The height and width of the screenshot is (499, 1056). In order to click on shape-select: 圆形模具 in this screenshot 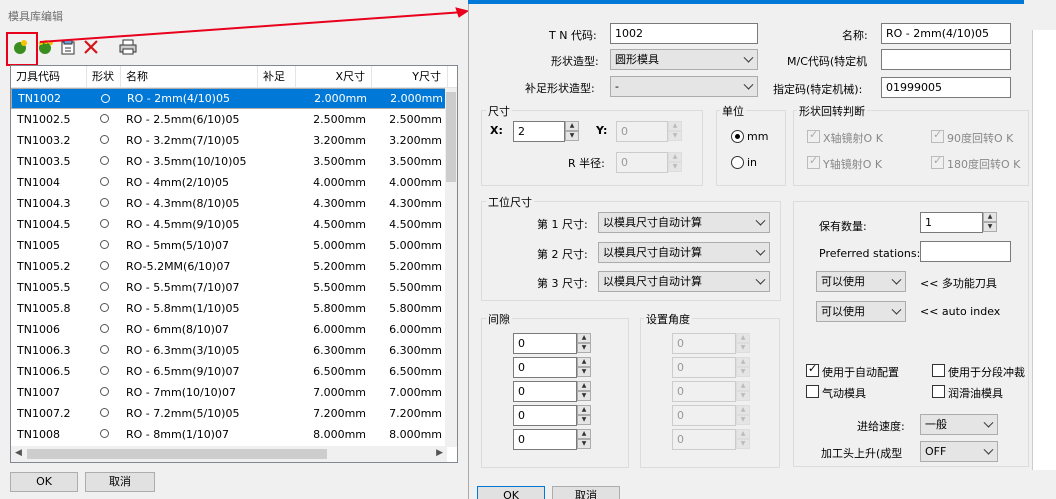, I will do `click(684, 59)`.